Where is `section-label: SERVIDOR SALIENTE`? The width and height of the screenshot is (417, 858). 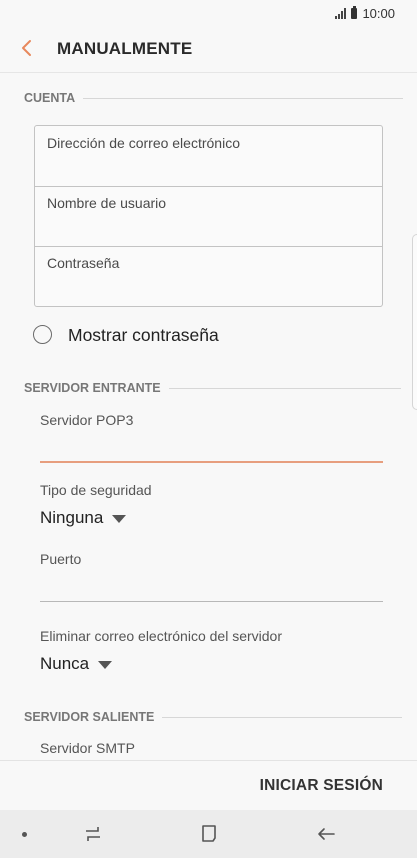 section-label: SERVIDOR SALIENTE is located at coordinates (89, 717).